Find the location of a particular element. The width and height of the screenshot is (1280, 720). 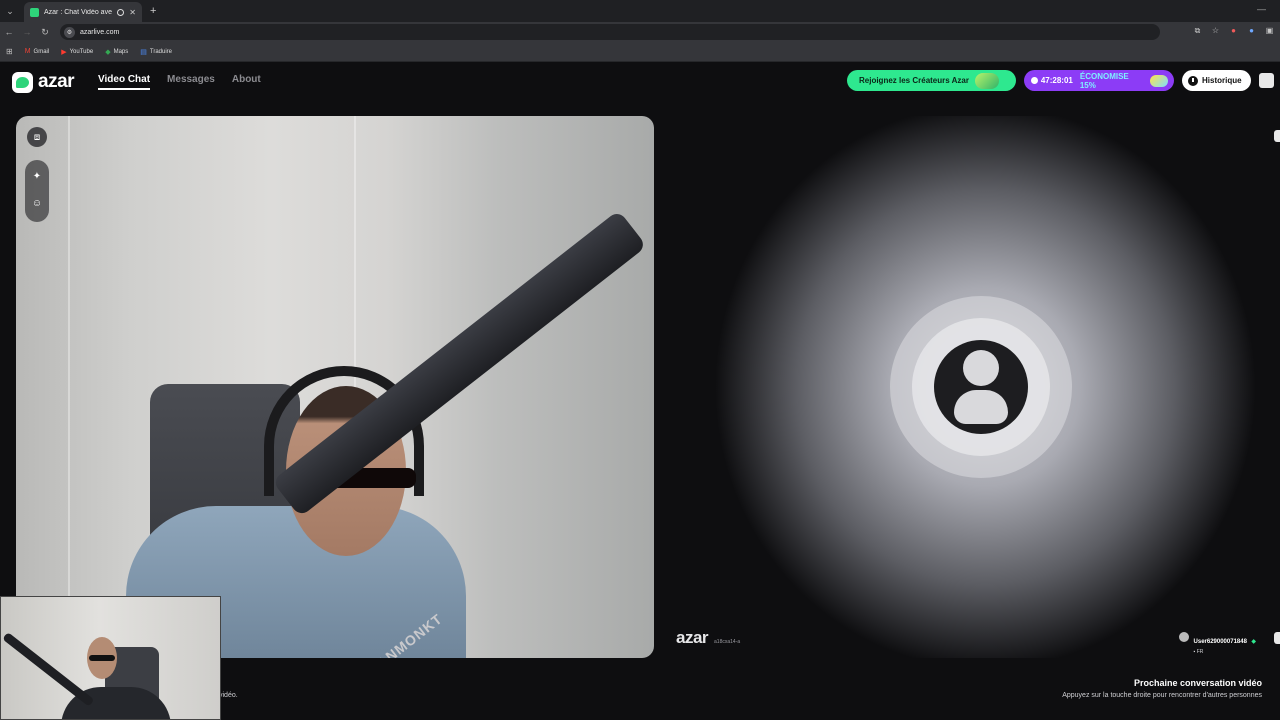

inbox-icon is located at coordinates (1266, 80).